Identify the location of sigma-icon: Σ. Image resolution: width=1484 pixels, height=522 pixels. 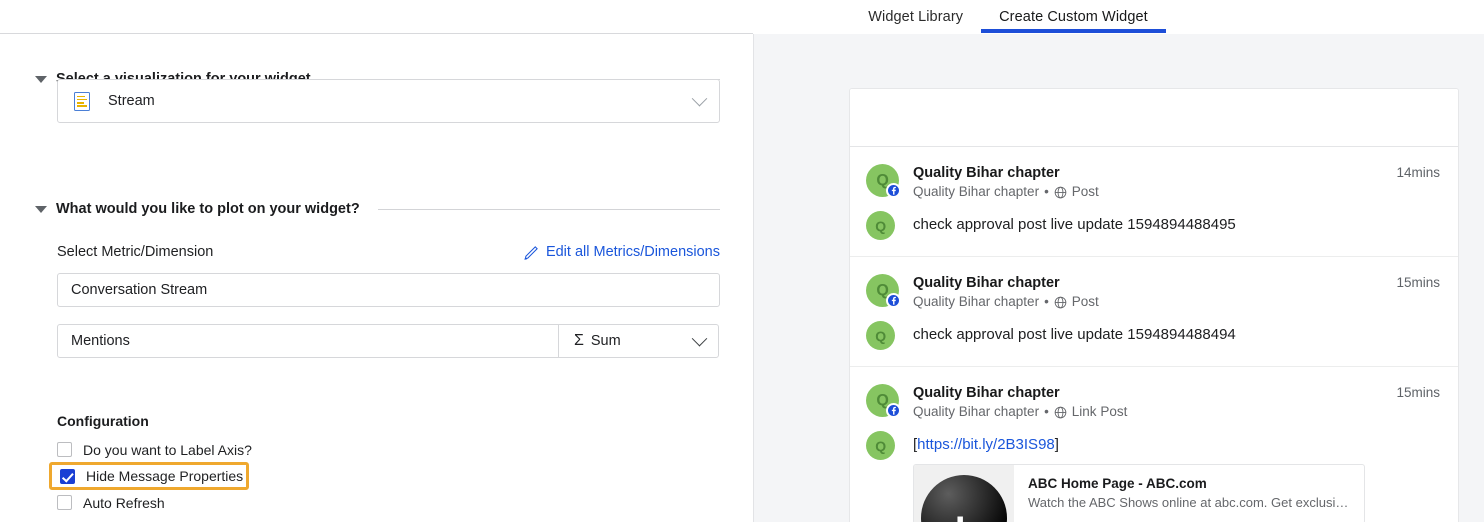
(579, 340).